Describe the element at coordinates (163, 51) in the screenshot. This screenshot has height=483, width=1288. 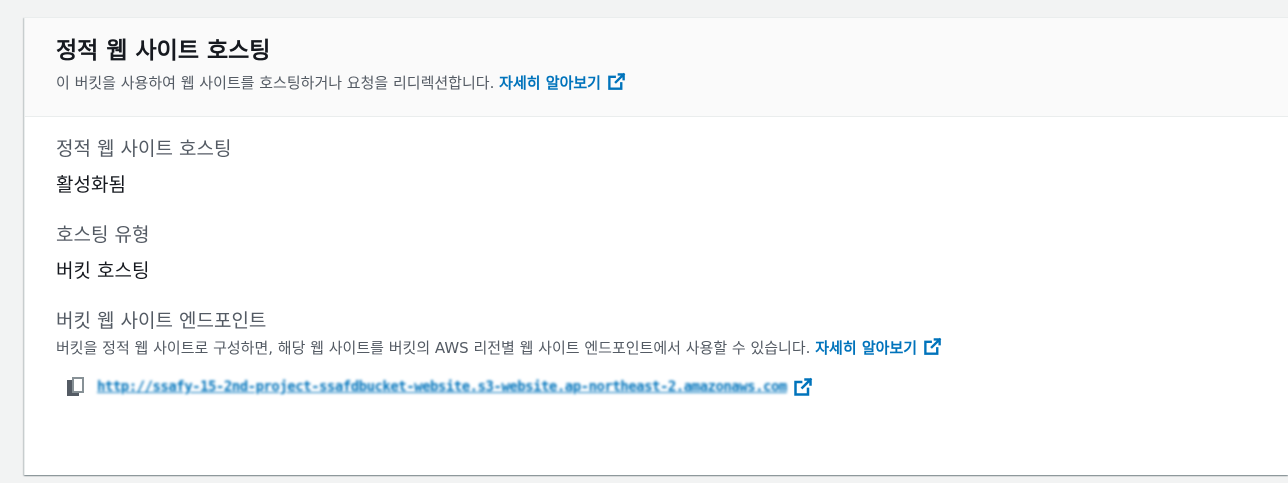
I see `panel-title: 정적 웹 사이트 호스팅` at that location.